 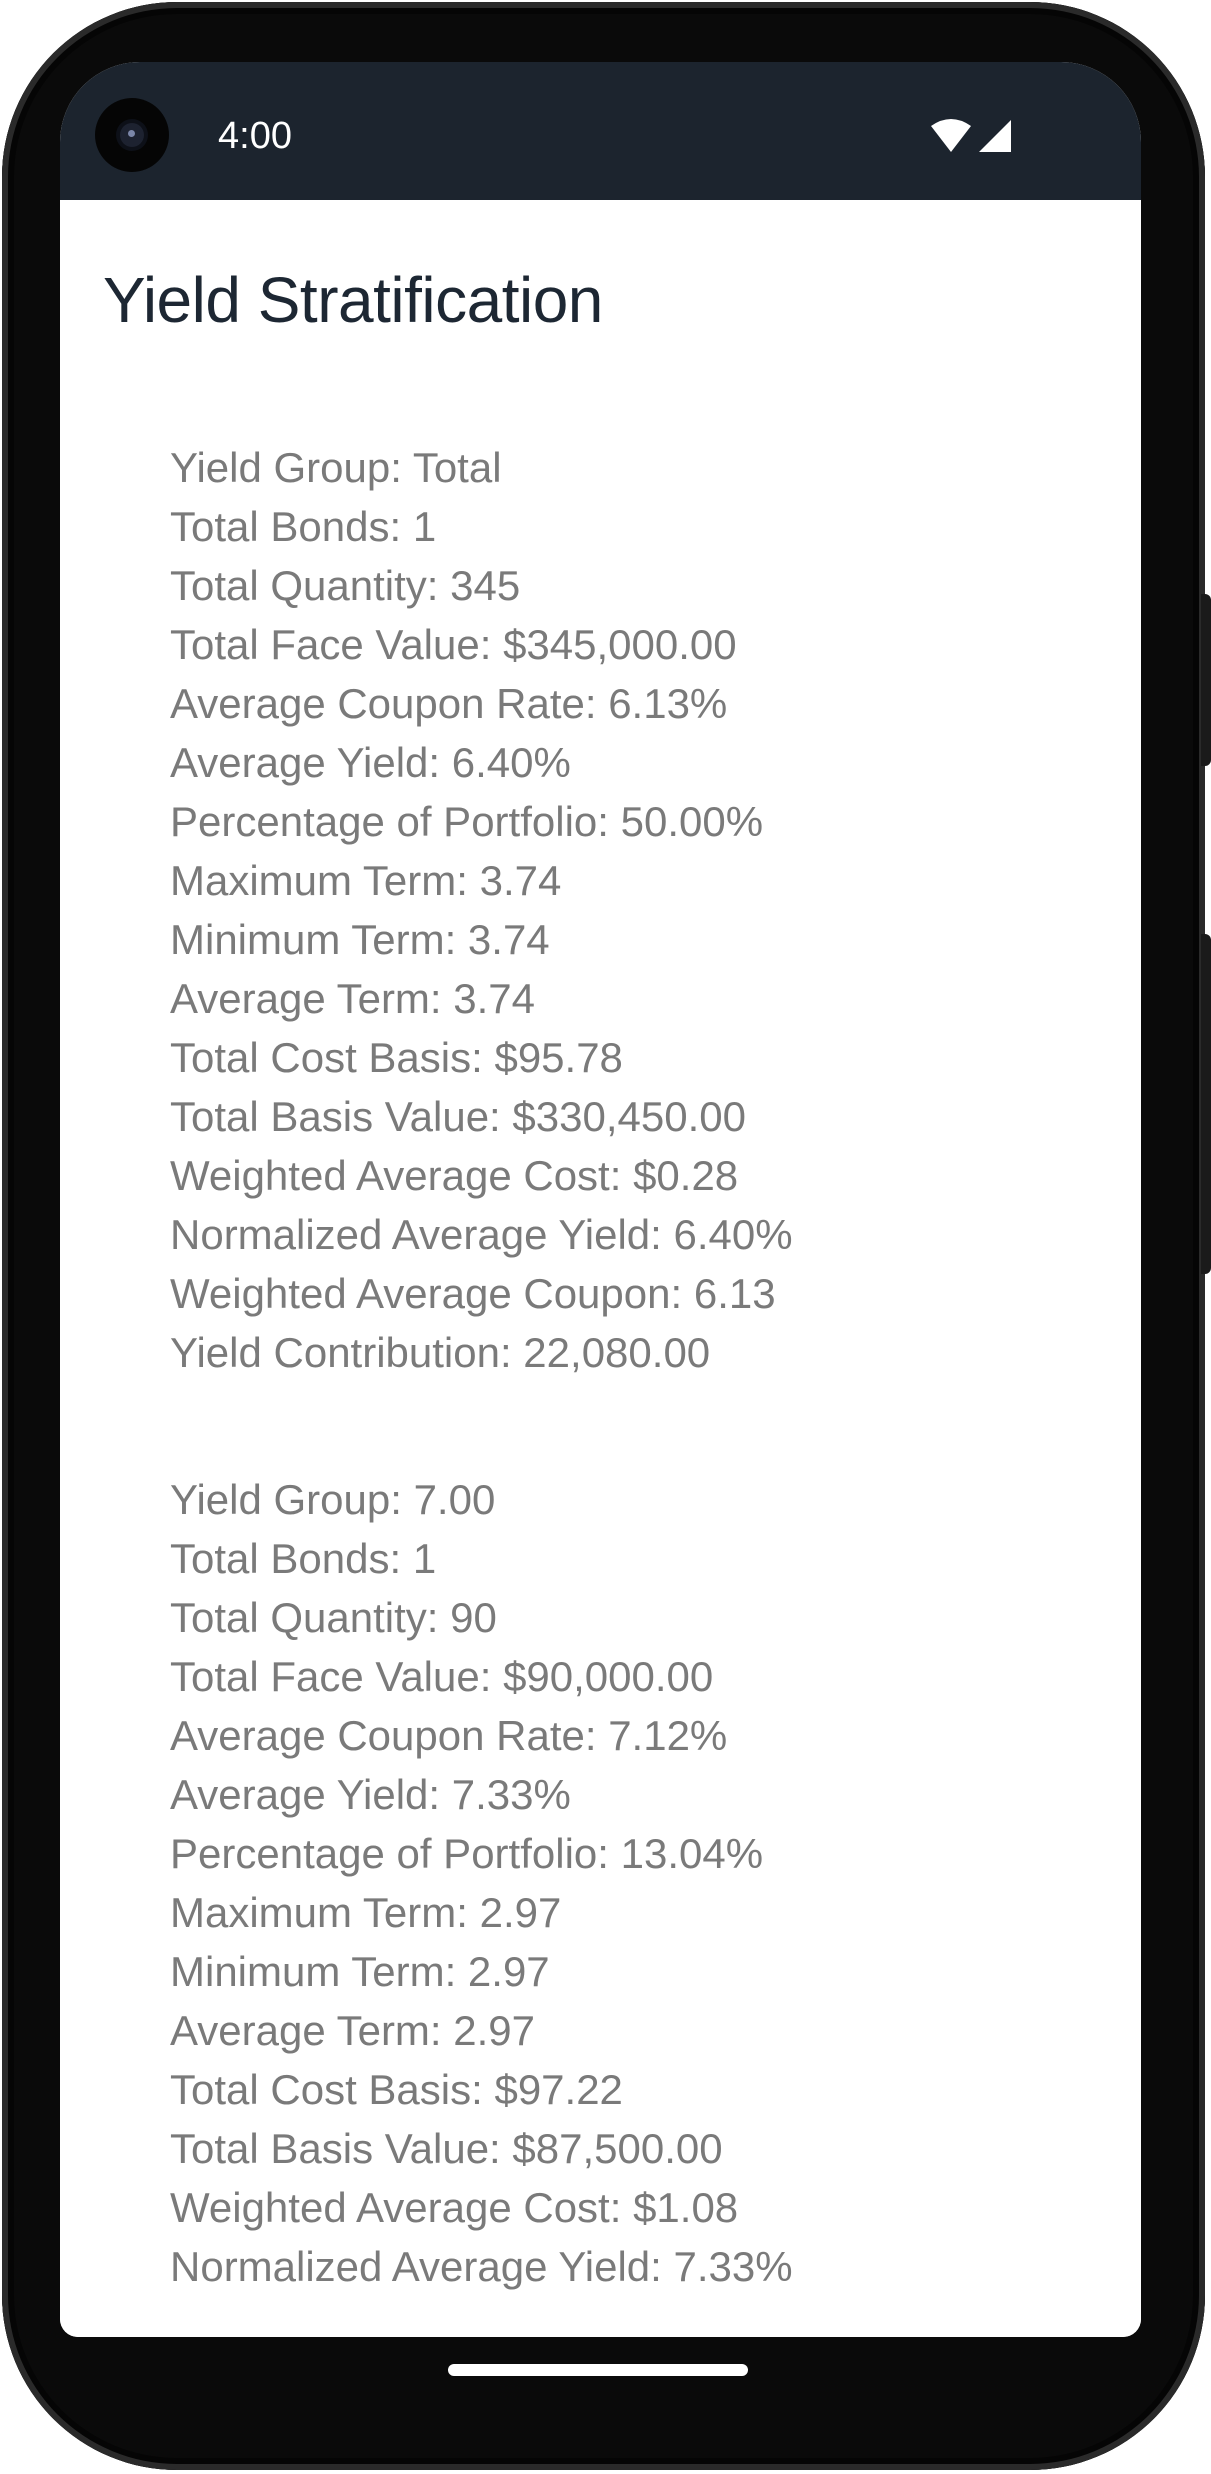 What do you see at coordinates (366, 880) in the screenshot?
I see `maximum-term: Maximum Term: 3.74` at bounding box center [366, 880].